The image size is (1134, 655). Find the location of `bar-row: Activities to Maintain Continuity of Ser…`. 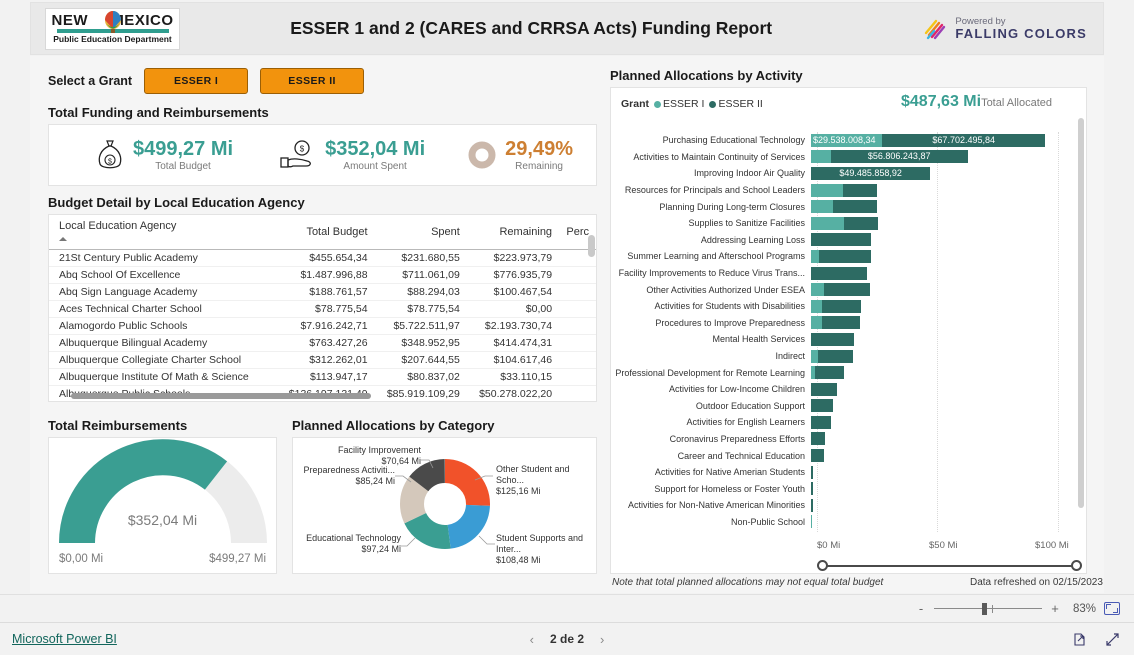

bar-row: Activities to Maintain Continuity of Ser… is located at coordinates (849, 157).